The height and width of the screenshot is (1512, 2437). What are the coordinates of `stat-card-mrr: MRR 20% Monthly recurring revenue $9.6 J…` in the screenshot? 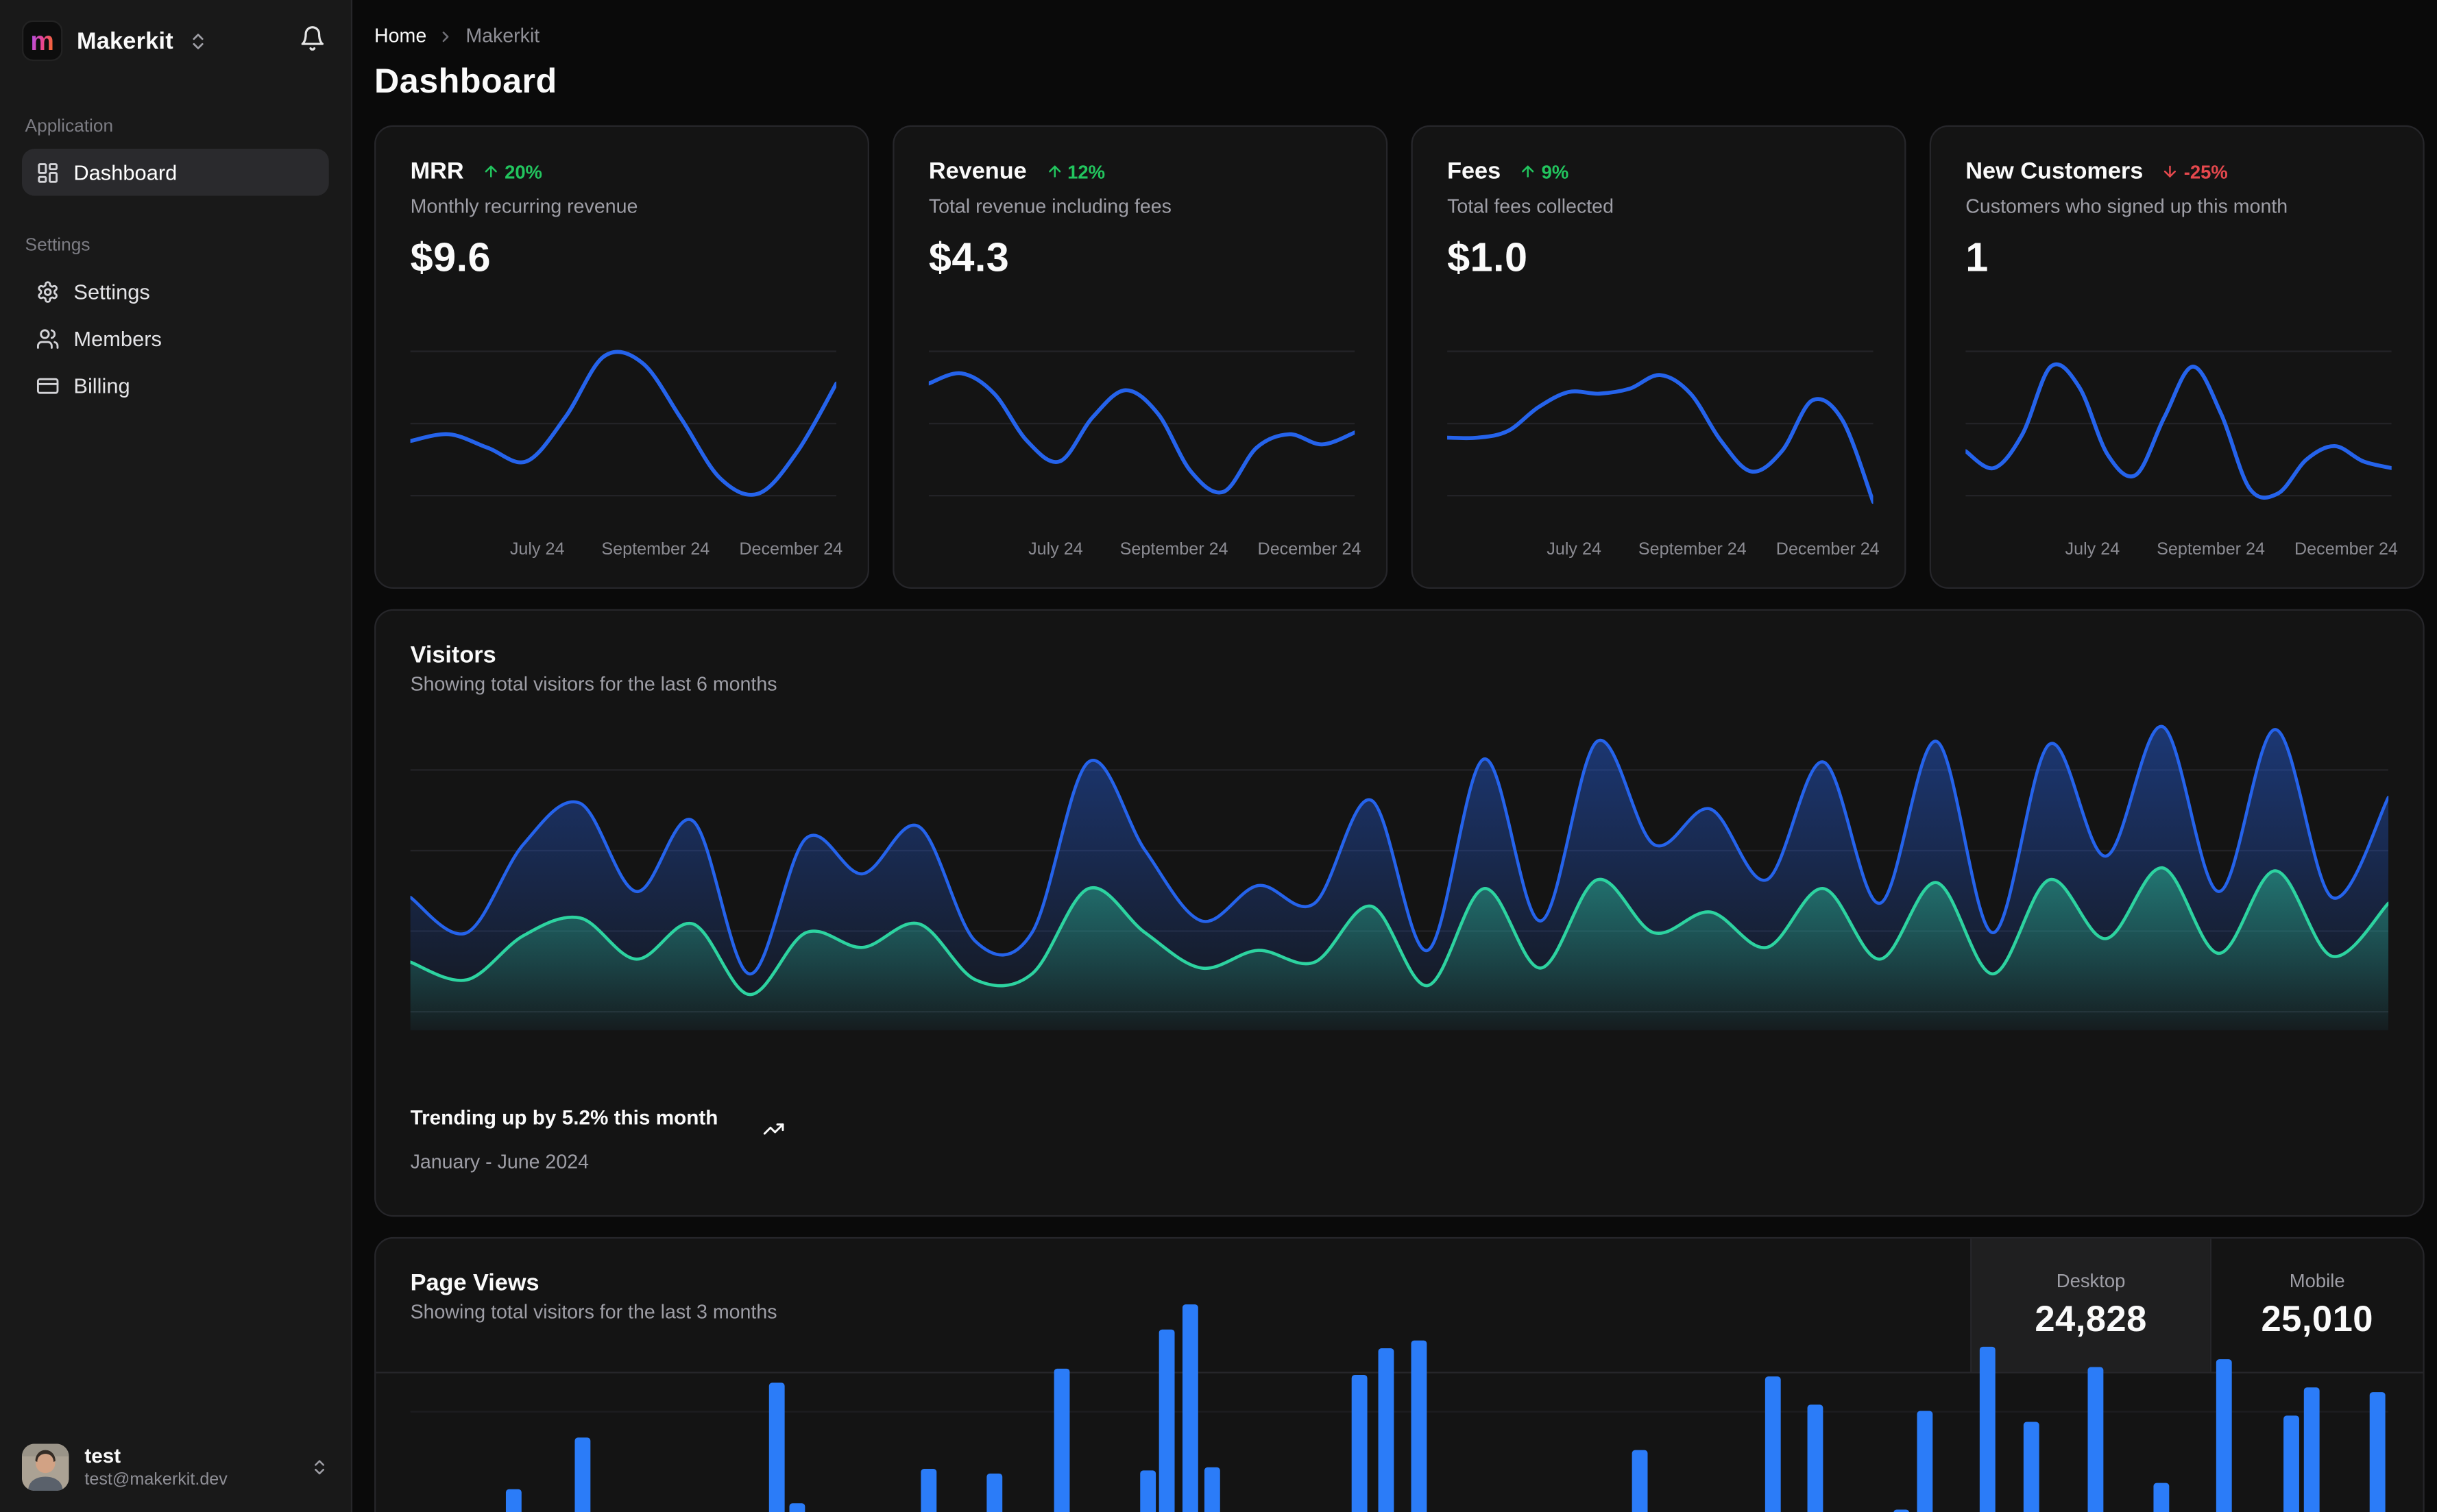 It's located at (622, 357).